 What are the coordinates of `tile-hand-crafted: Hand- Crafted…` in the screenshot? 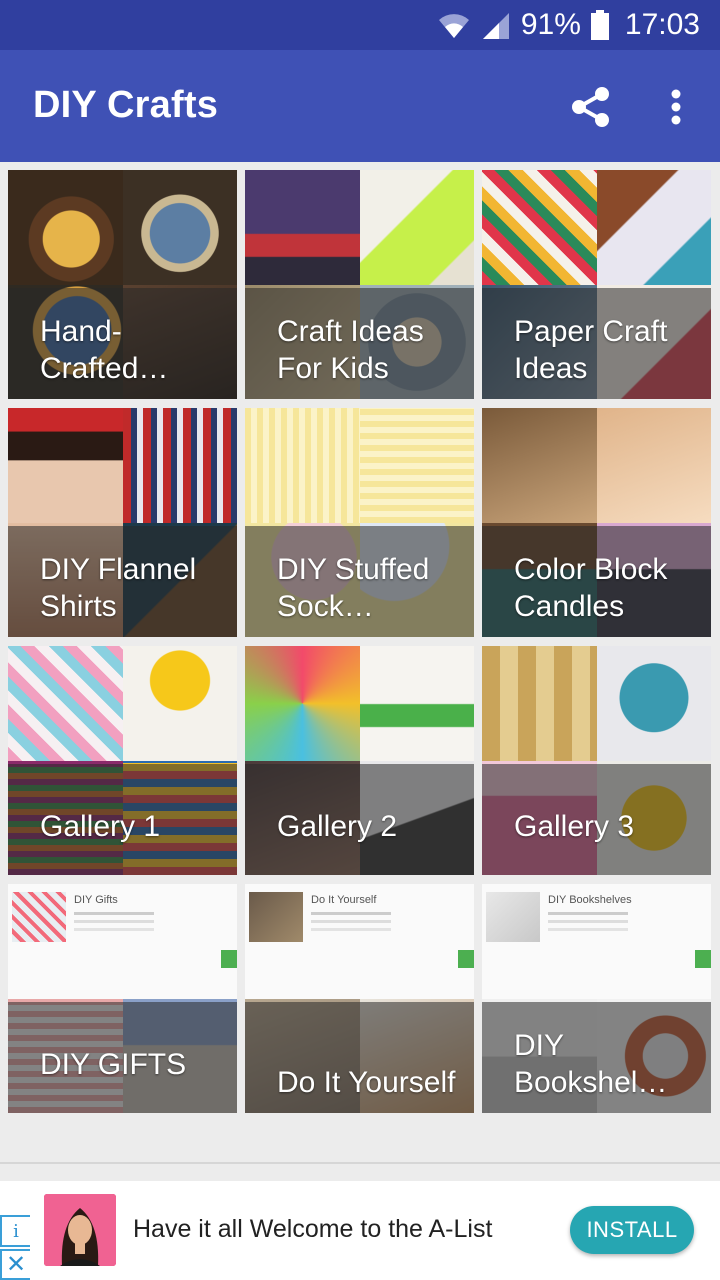 It's located at (122, 284).